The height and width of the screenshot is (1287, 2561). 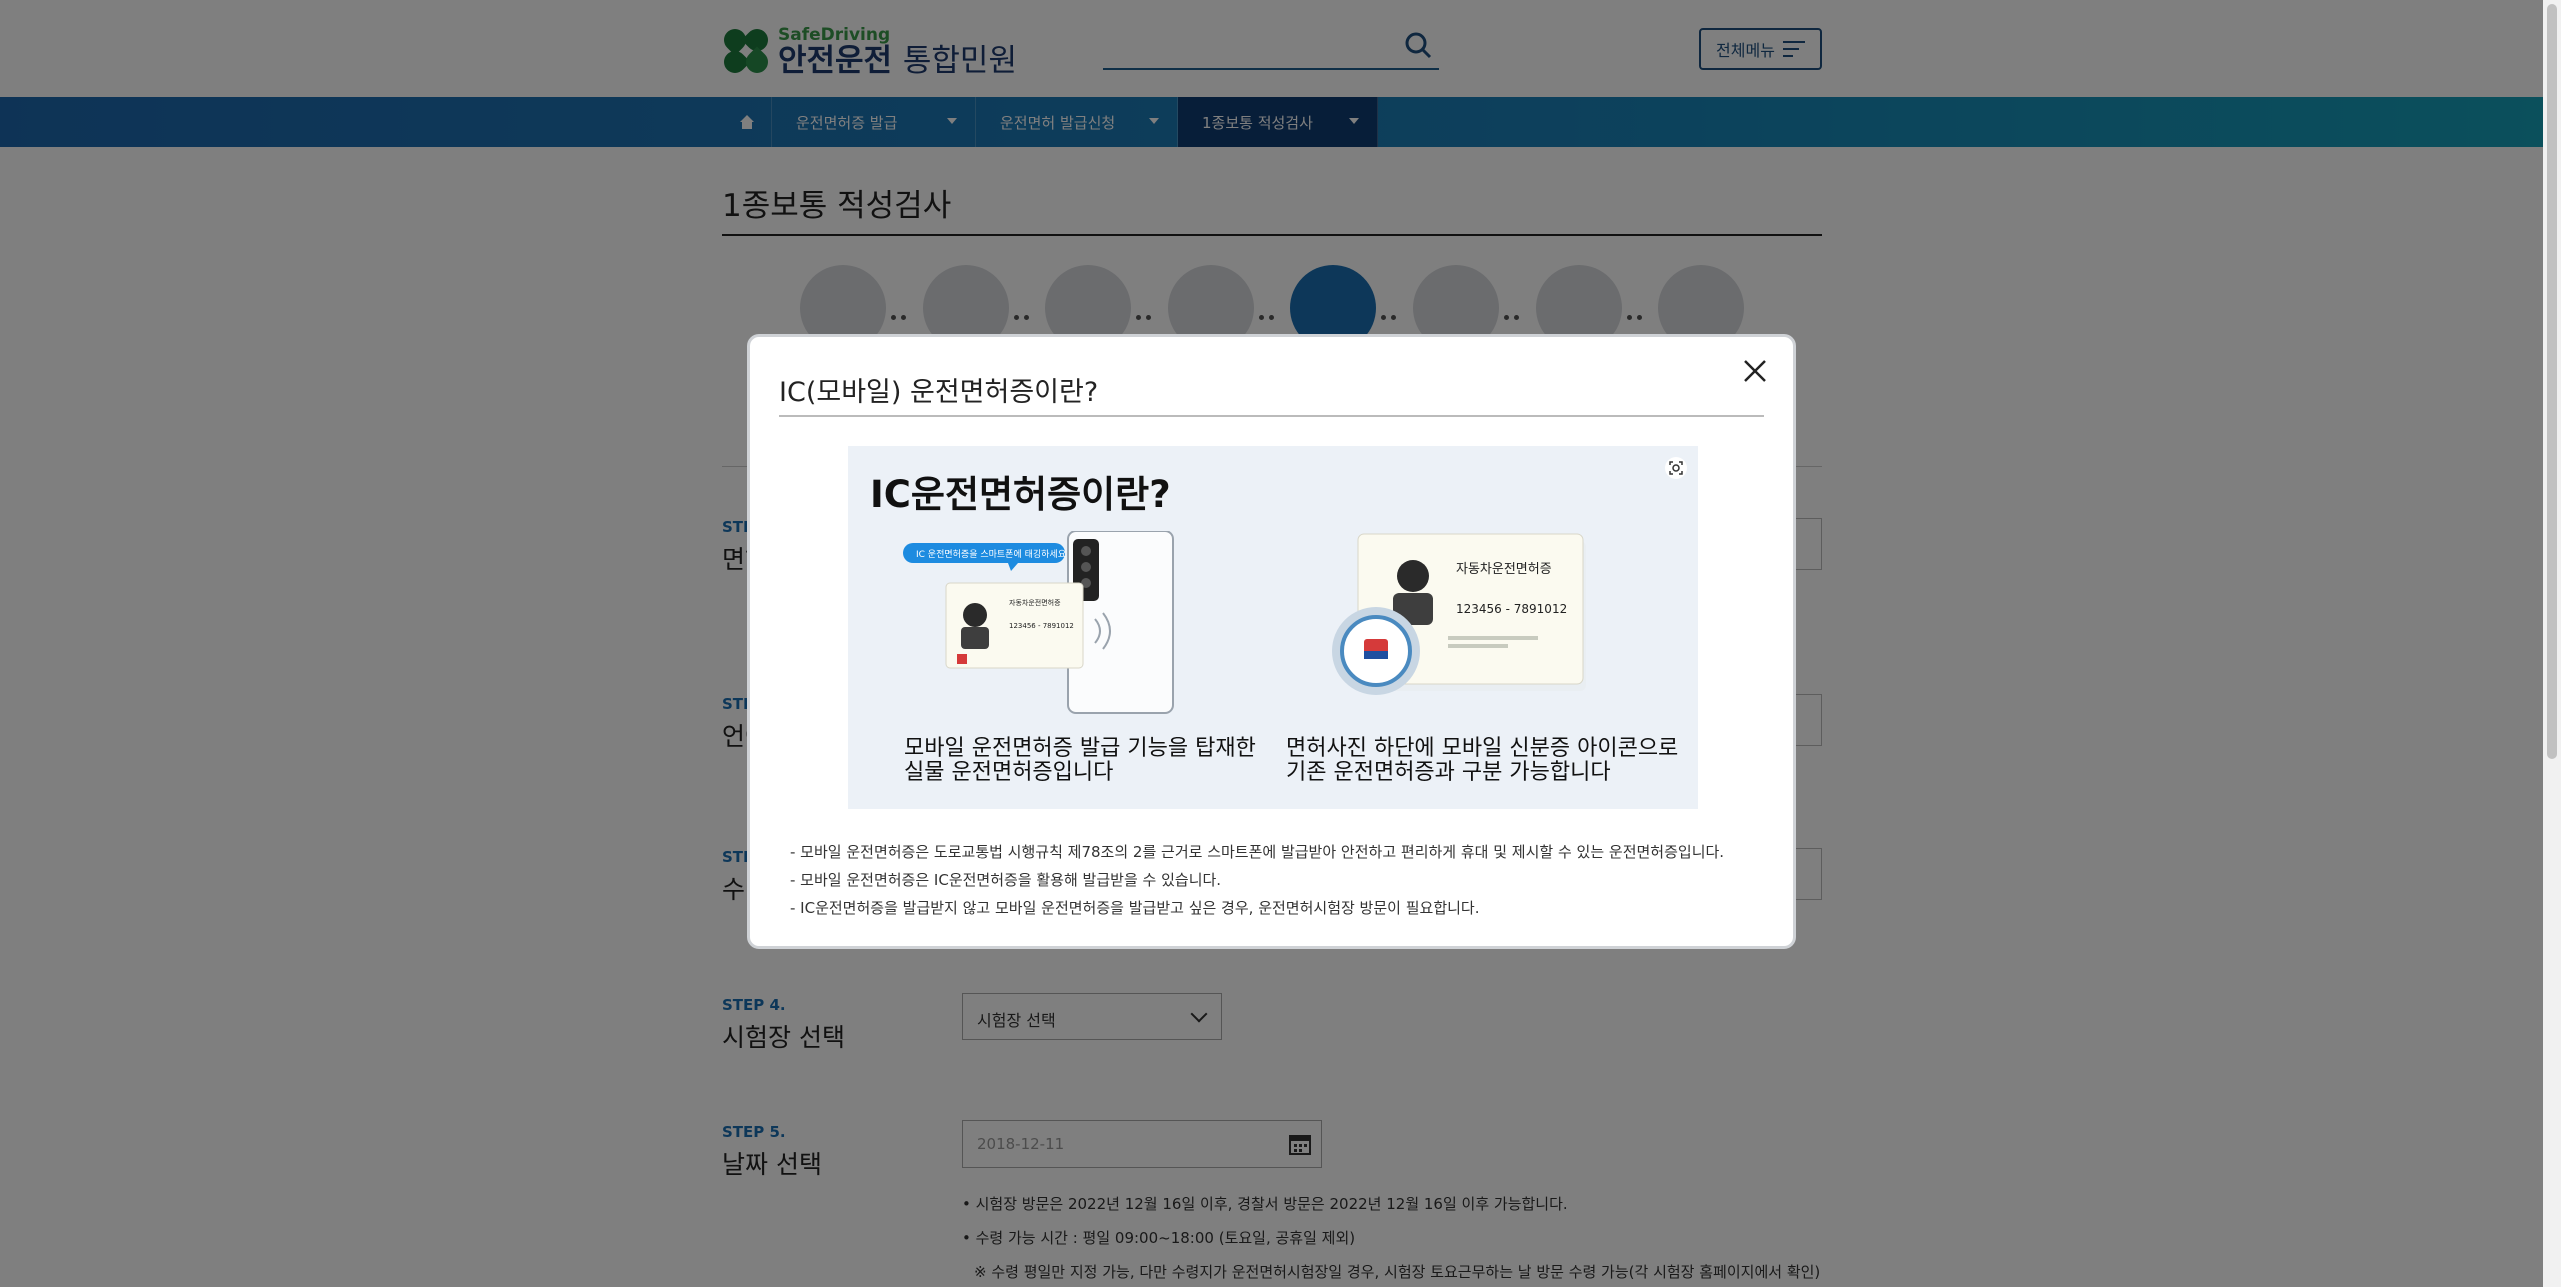 What do you see at coordinates (991, 555) in the screenshot?
I see `tag-badge-text: IC 운전면허증을 스마트폰에 태깅하세요!` at bounding box center [991, 555].